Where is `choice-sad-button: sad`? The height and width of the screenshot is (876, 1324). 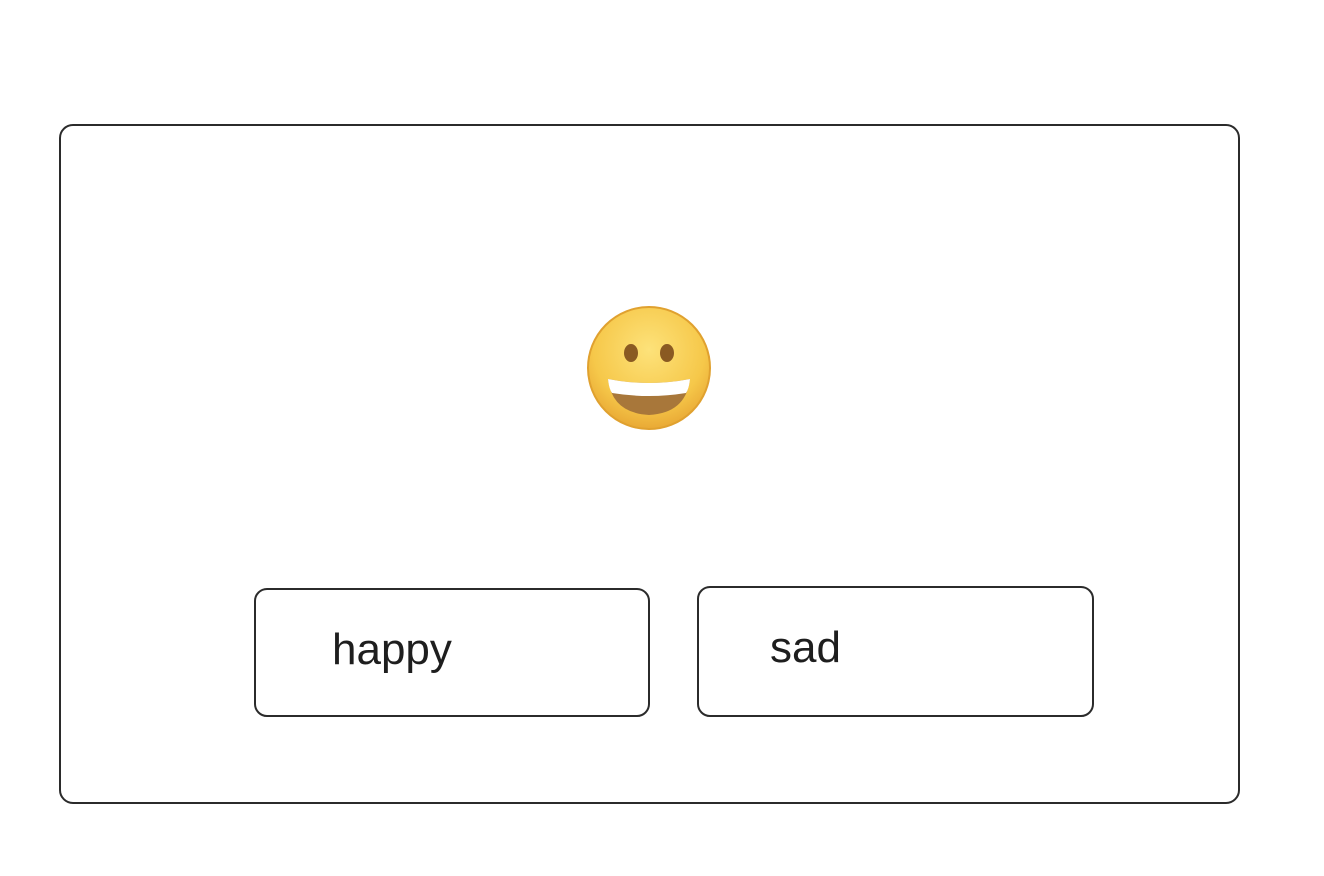 choice-sad-button: sad is located at coordinates (895, 651).